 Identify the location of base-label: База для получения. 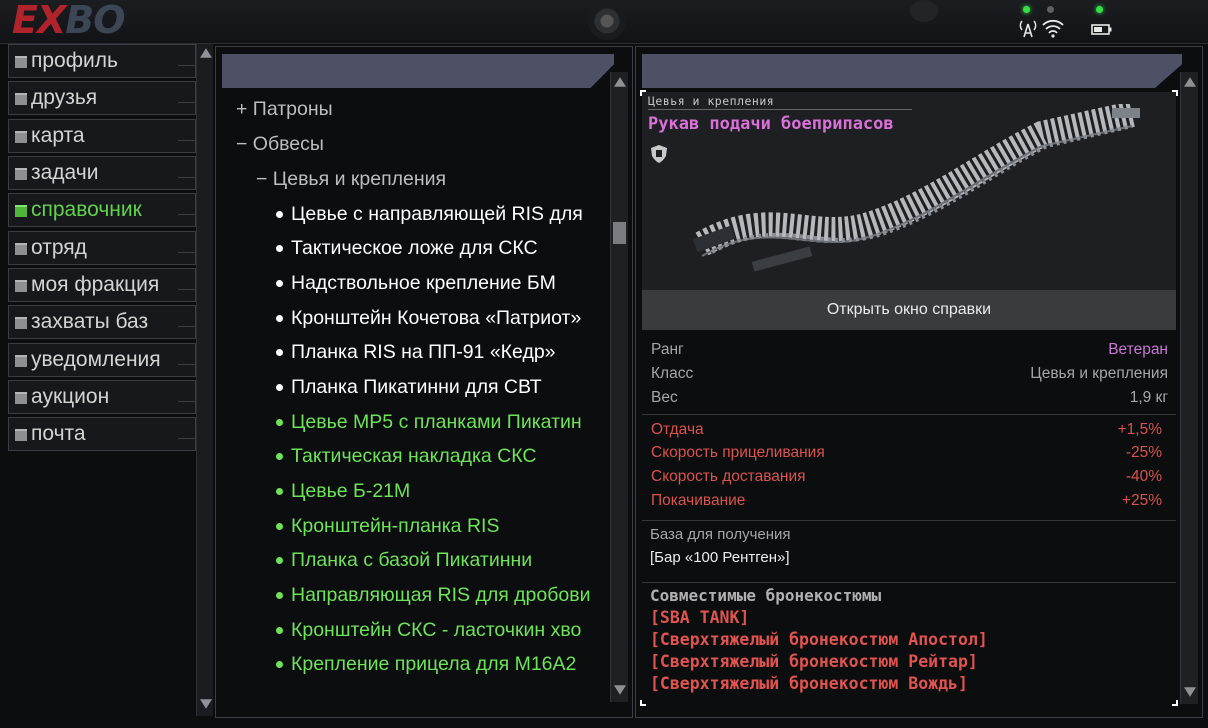
(720, 534).